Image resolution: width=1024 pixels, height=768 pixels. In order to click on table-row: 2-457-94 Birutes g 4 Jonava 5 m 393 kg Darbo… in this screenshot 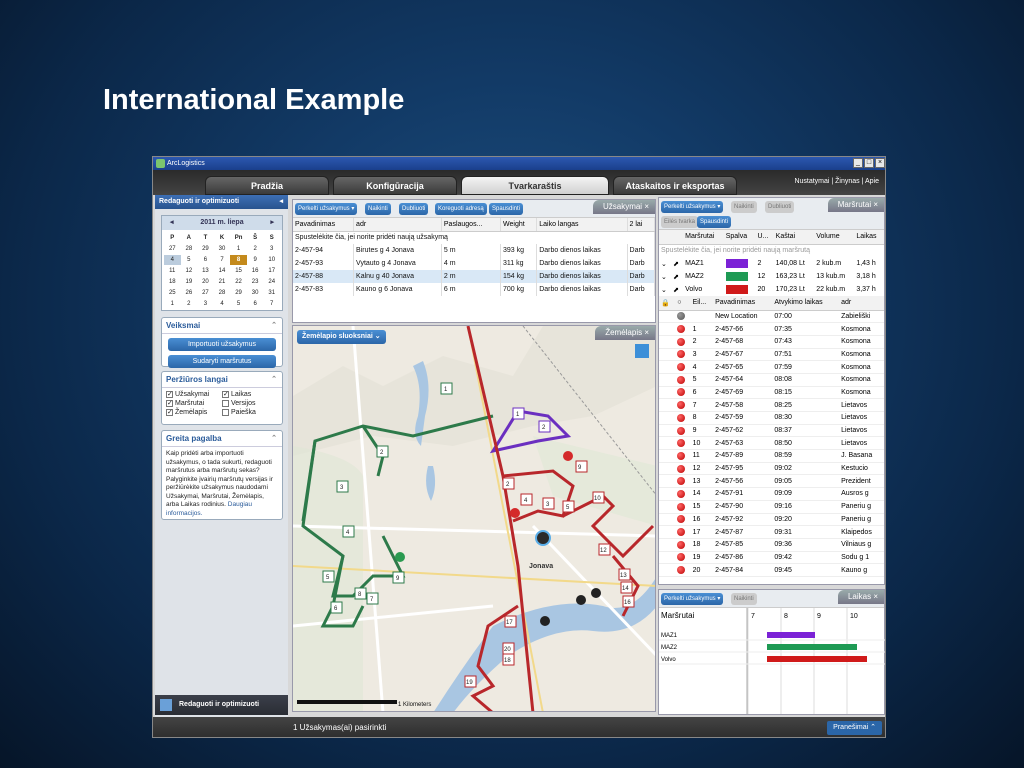, I will do `click(474, 250)`.